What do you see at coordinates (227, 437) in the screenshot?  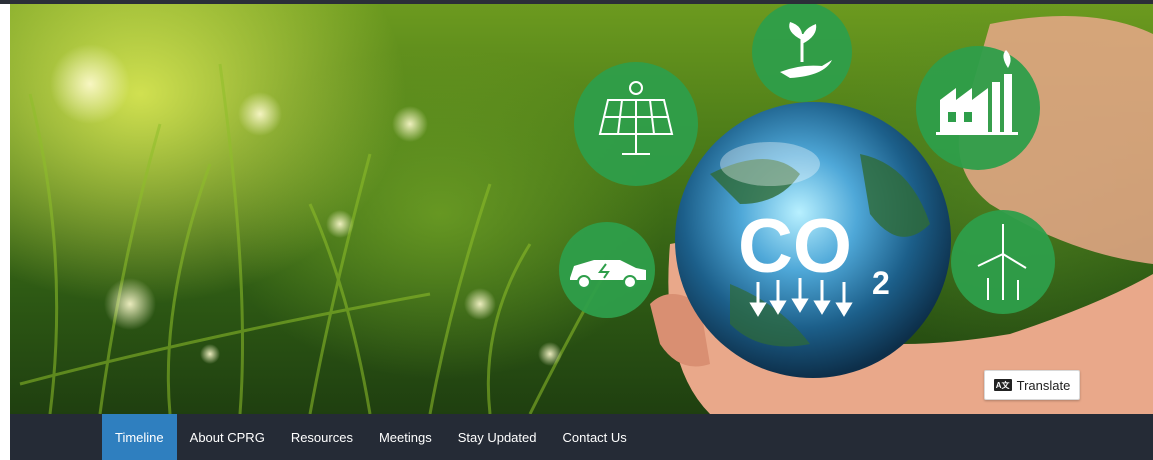 I see `nav-item-about-cprg: About CPRG` at bounding box center [227, 437].